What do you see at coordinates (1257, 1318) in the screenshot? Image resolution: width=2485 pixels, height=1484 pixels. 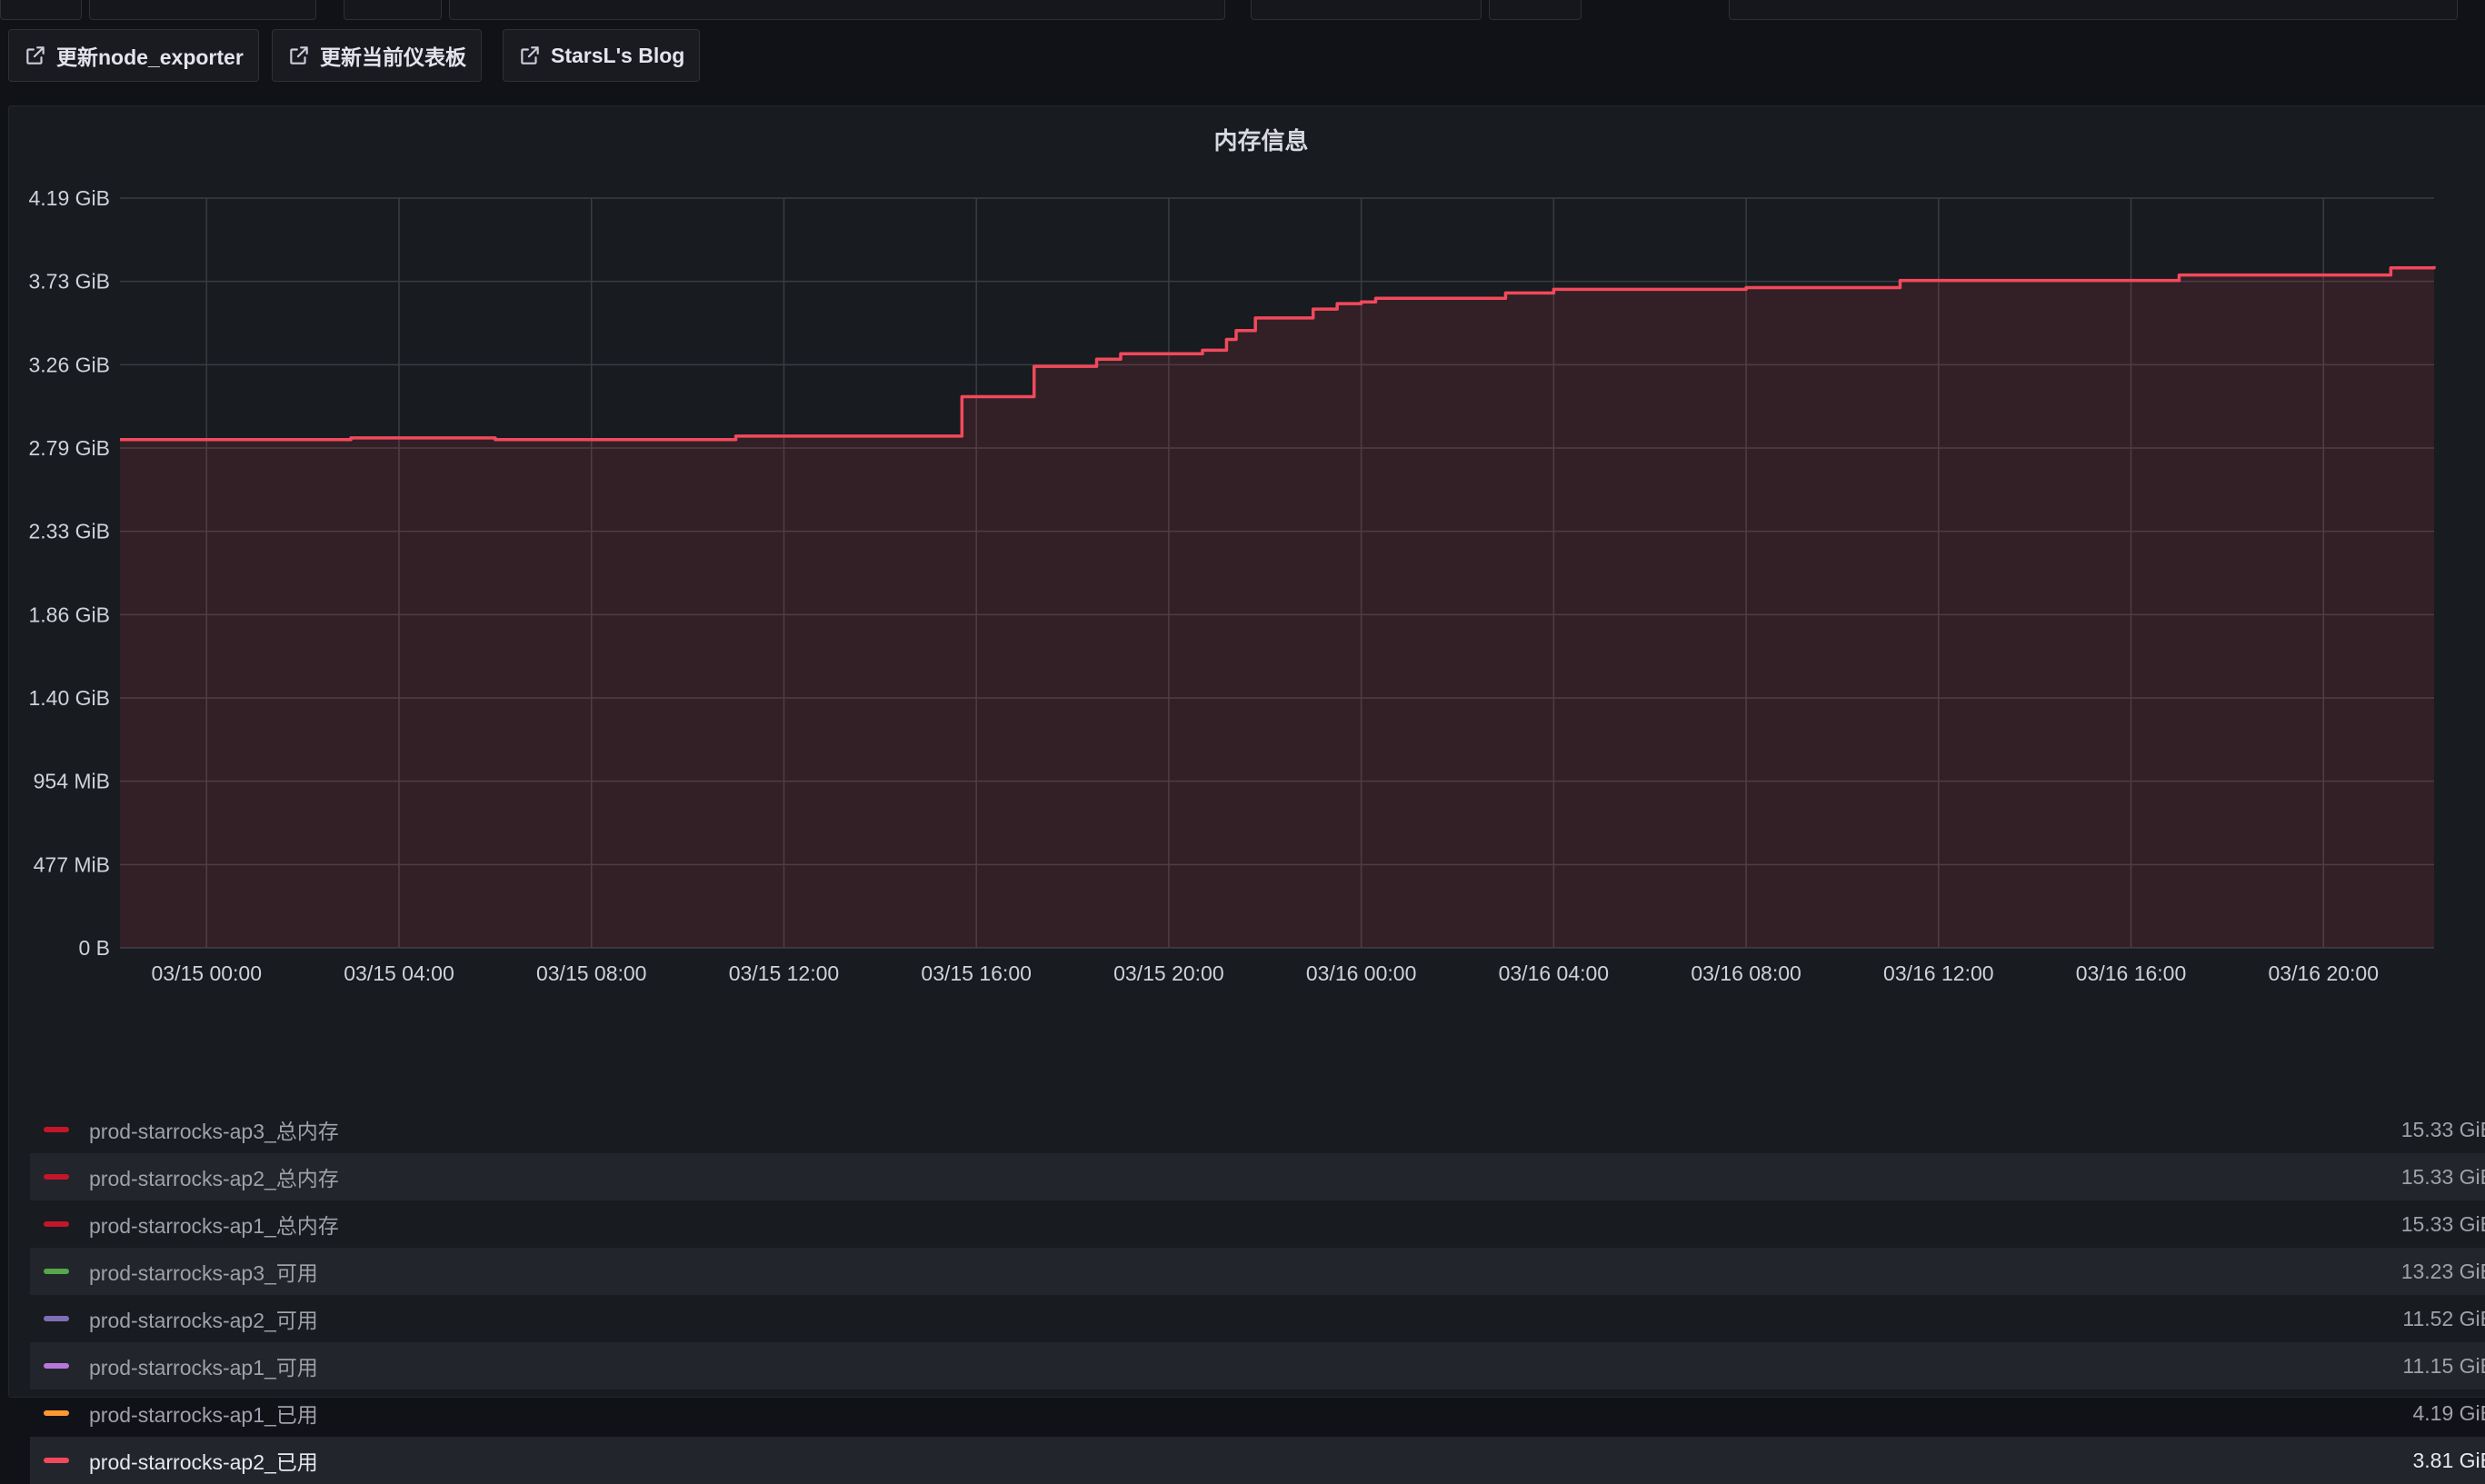 I see `legend-item: prod-starrocks-ap2_可用 11.52 GiB` at bounding box center [1257, 1318].